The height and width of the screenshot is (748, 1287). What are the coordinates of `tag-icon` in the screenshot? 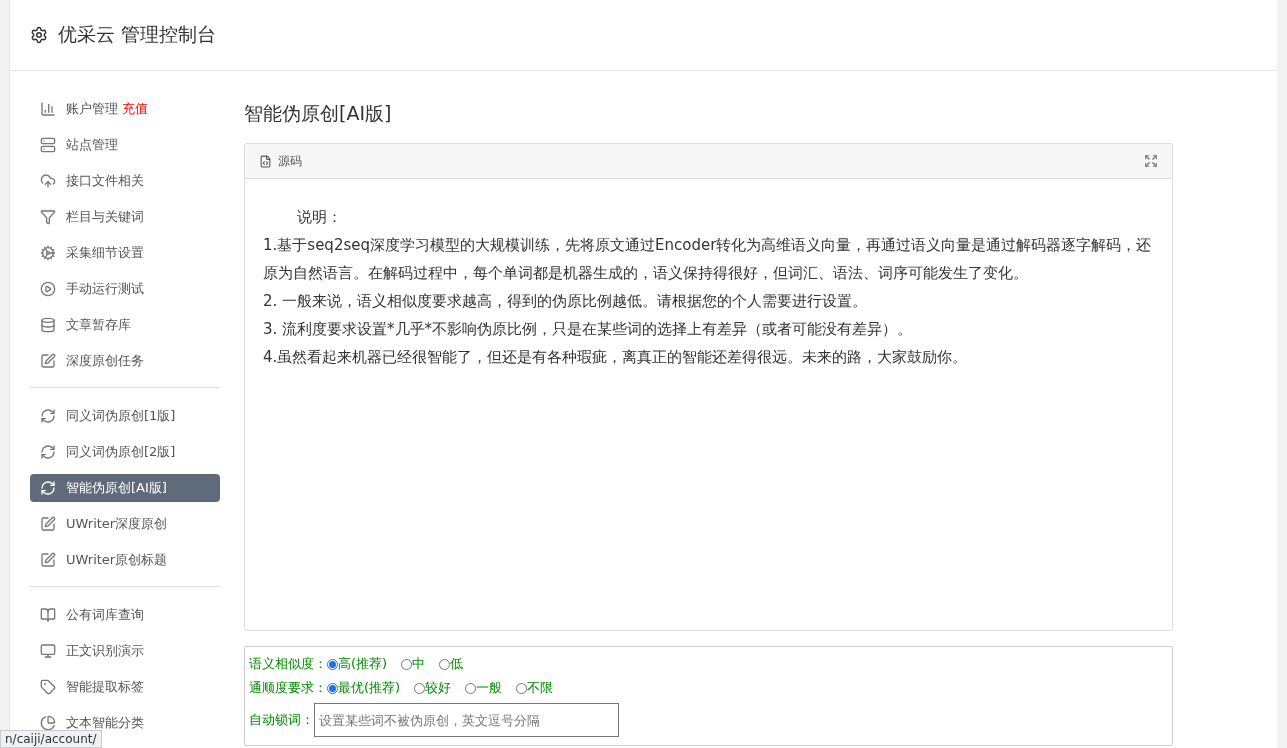 It's located at (48, 687).